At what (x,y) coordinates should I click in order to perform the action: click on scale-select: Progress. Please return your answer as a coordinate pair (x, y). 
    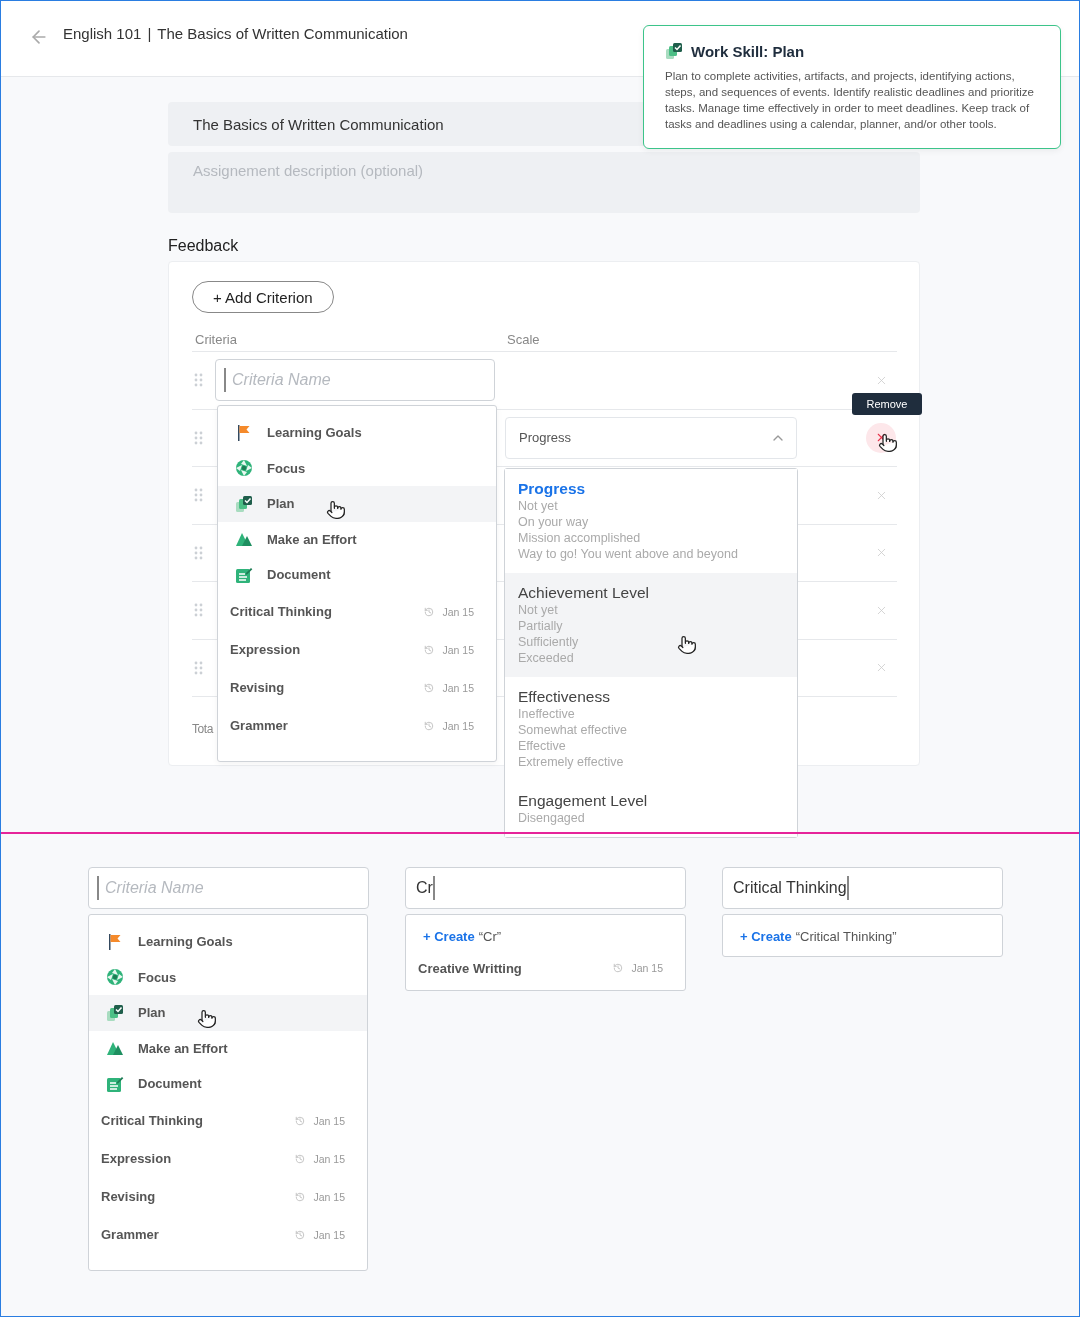
    Looking at the image, I should click on (651, 437).